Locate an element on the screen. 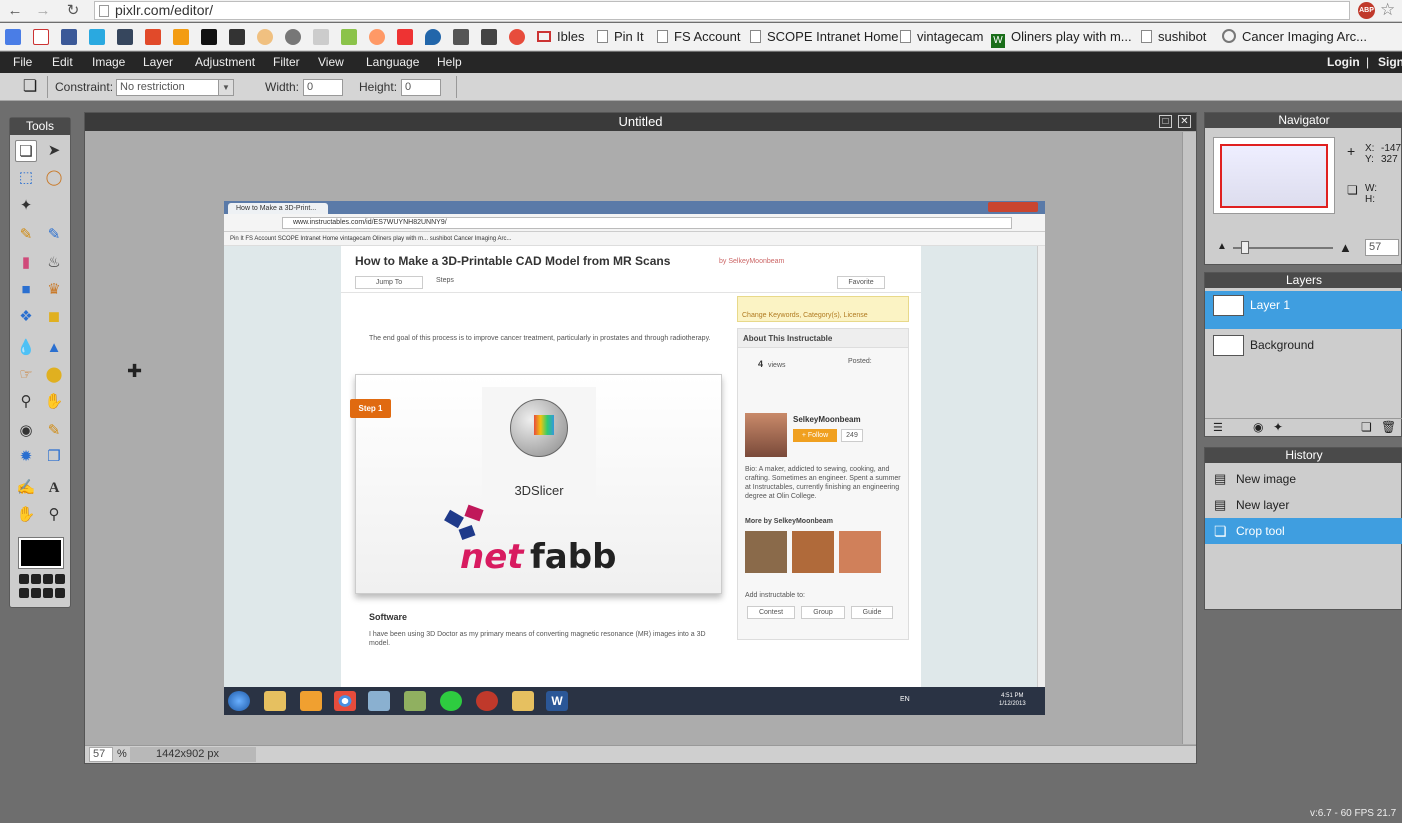  shapes-icon: ◼ is located at coordinates (54, 317).